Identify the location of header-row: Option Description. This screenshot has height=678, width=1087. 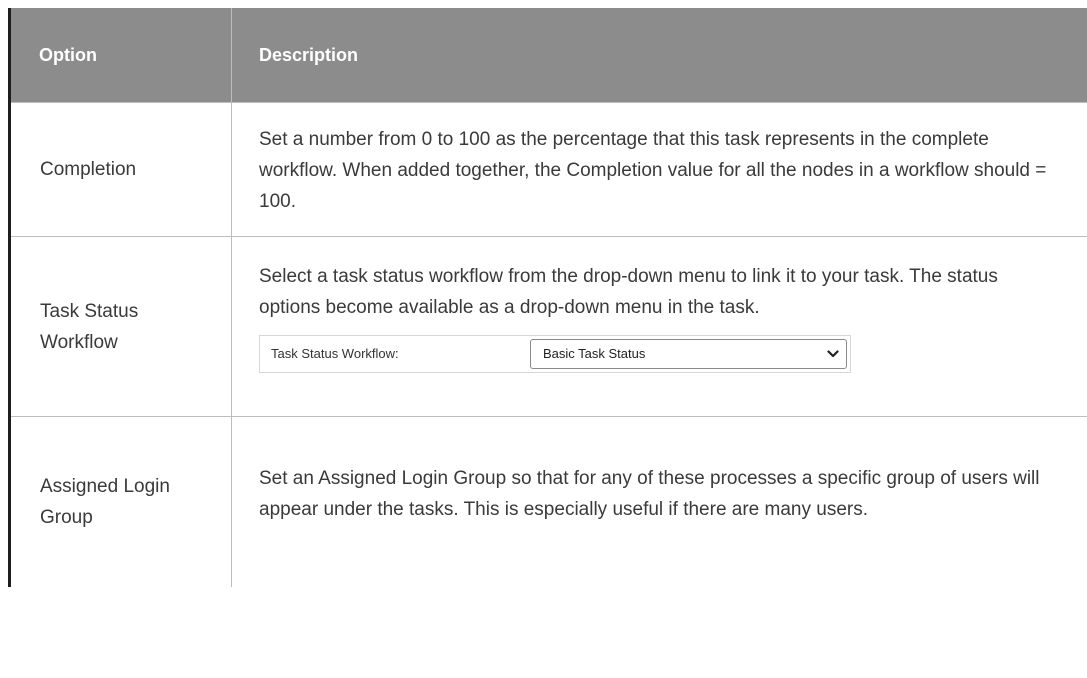
(547, 55).